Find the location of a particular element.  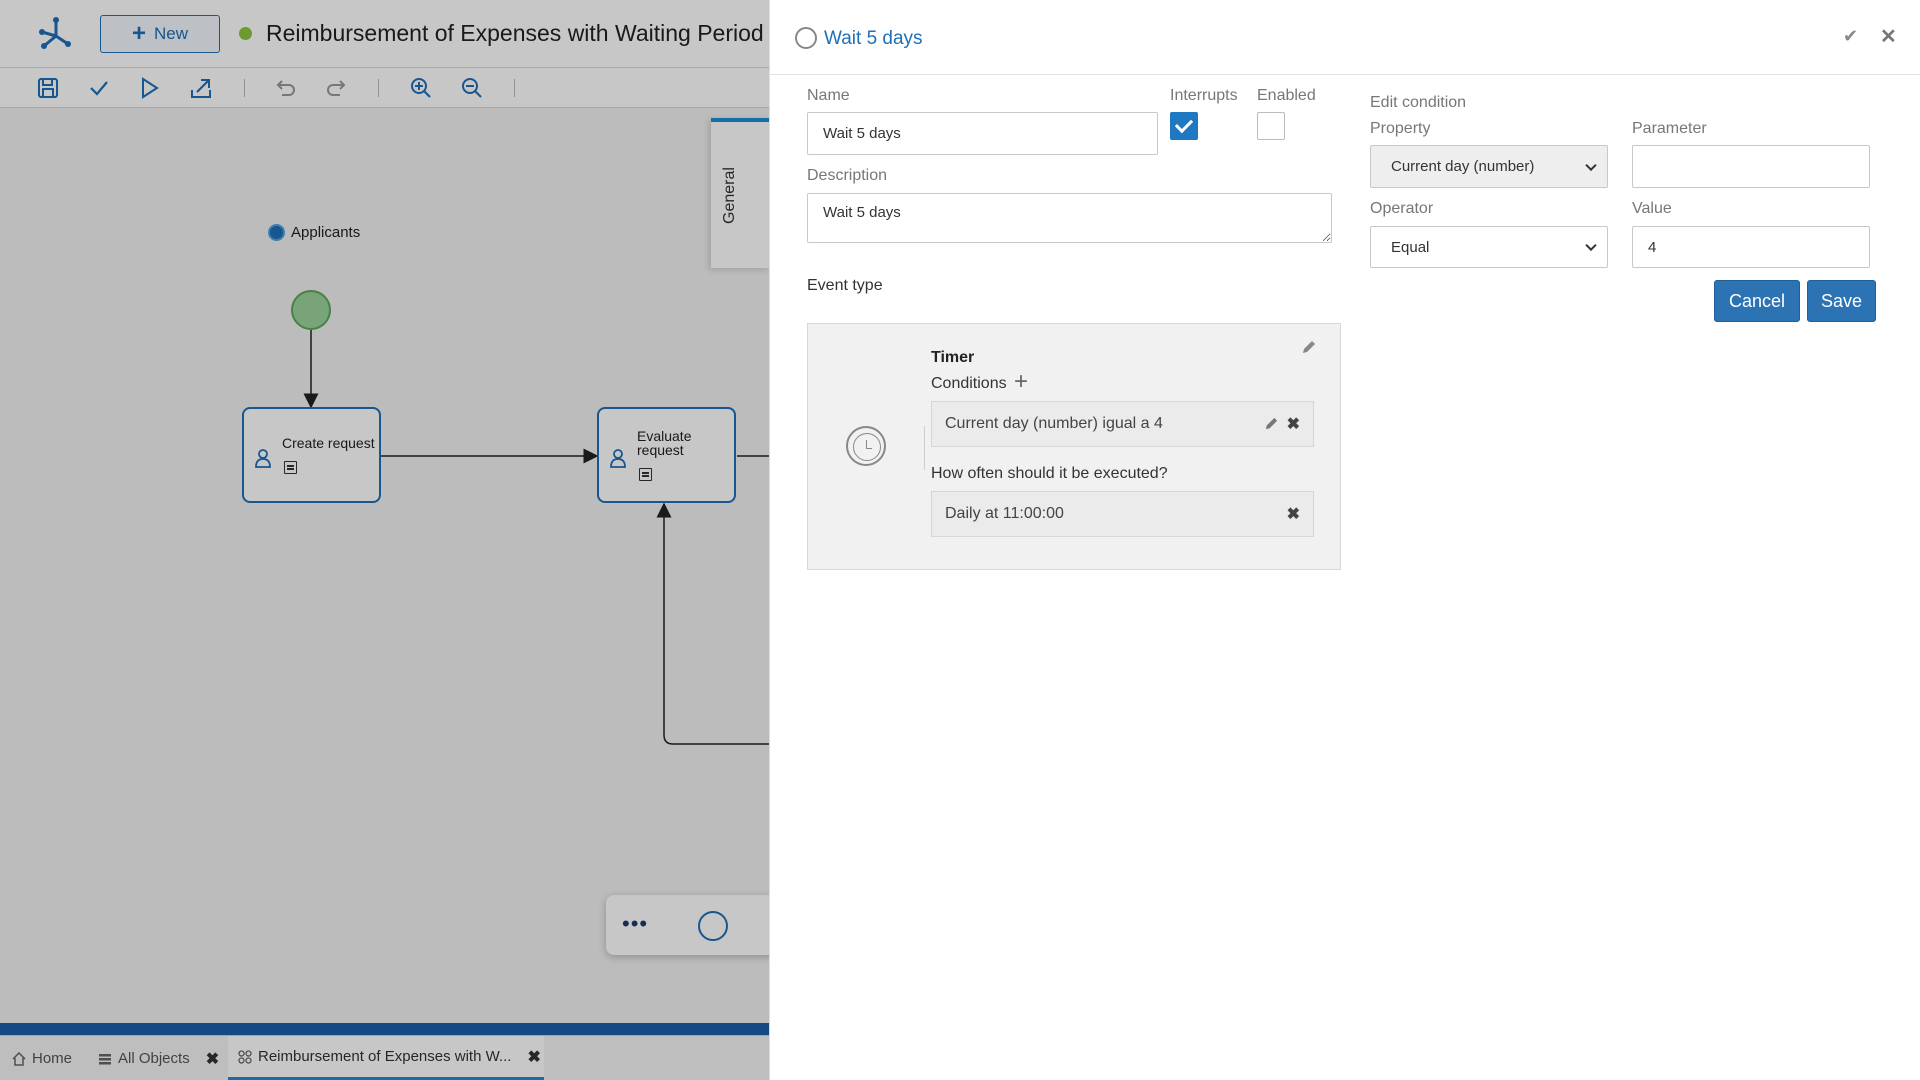

sequence-flows is located at coordinates (536, 537).